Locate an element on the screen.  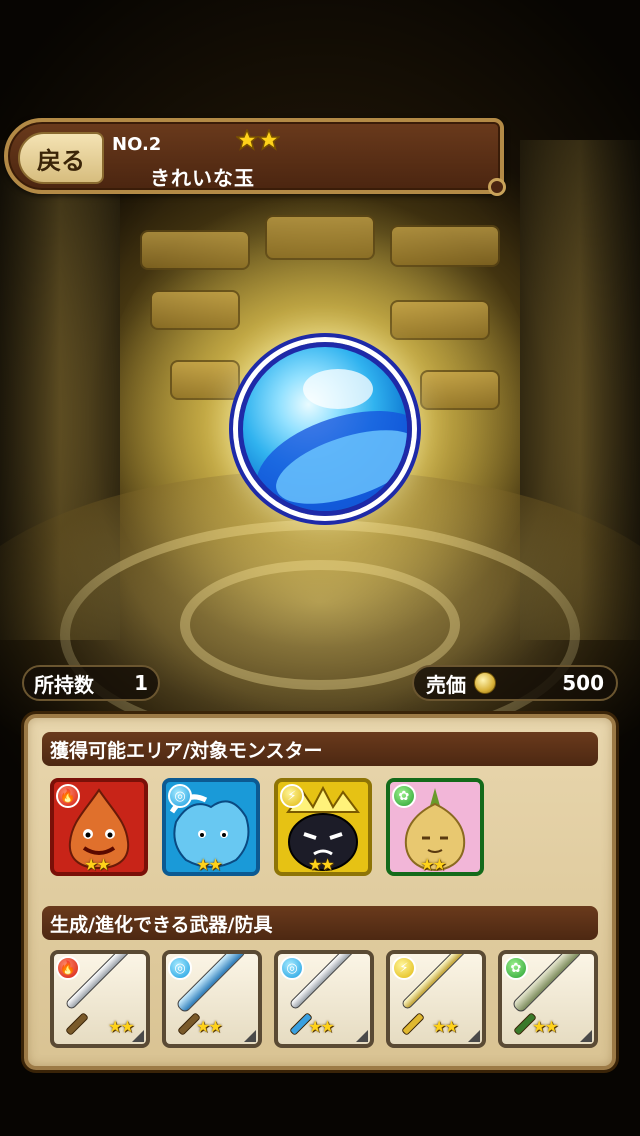
owned-count: 所持数 1 is located at coordinates (91, 683).